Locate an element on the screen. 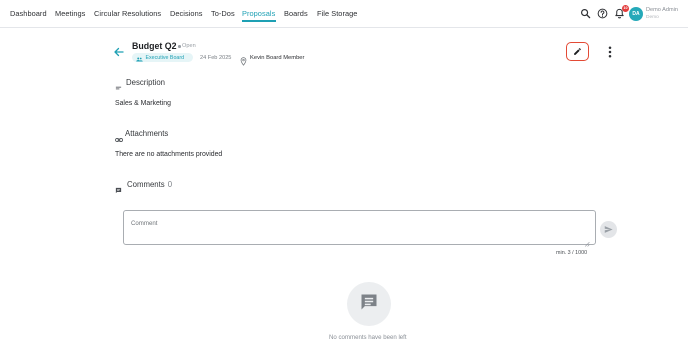 The image size is (688, 364). edit-button is located at coordinates (577, 51).